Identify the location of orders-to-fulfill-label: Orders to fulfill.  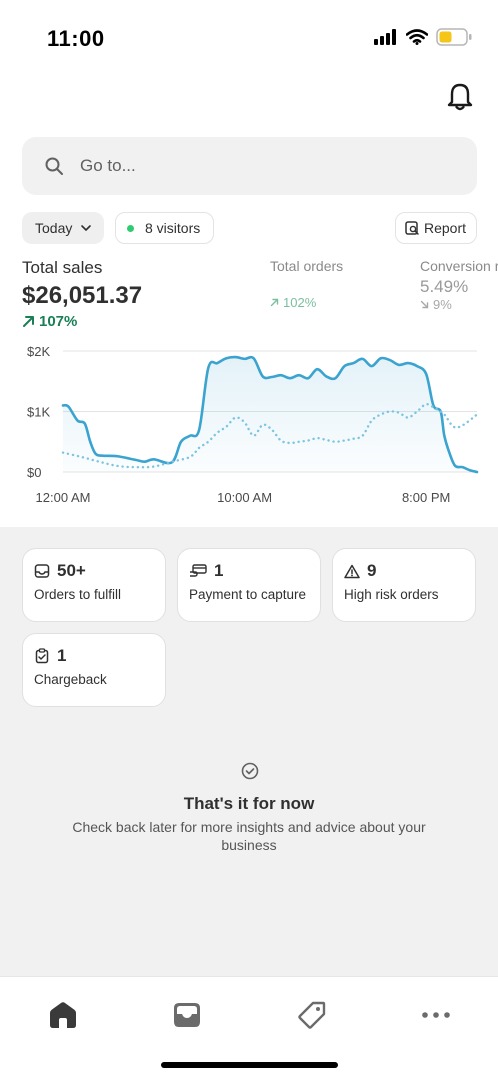
(78, 594).